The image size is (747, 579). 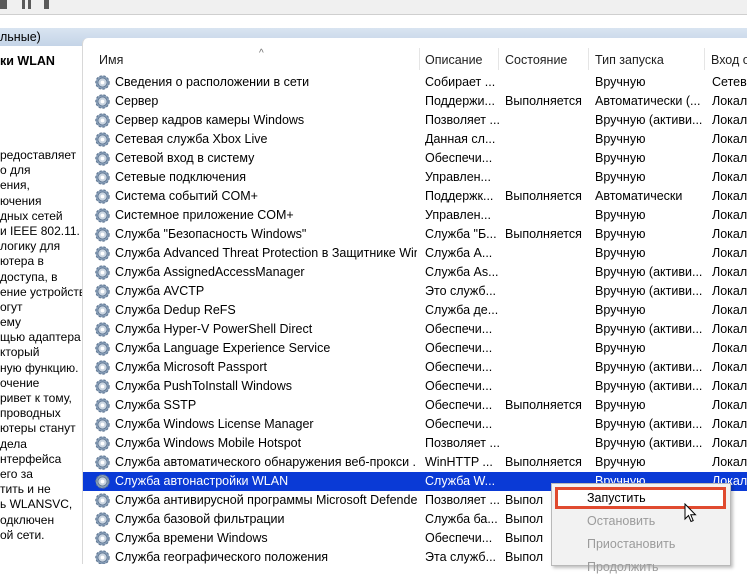 What do you see at coordinates (256, 59) in the screenshot?
I see `column-header-name: Имя ^` at bounding box center [256, 59].